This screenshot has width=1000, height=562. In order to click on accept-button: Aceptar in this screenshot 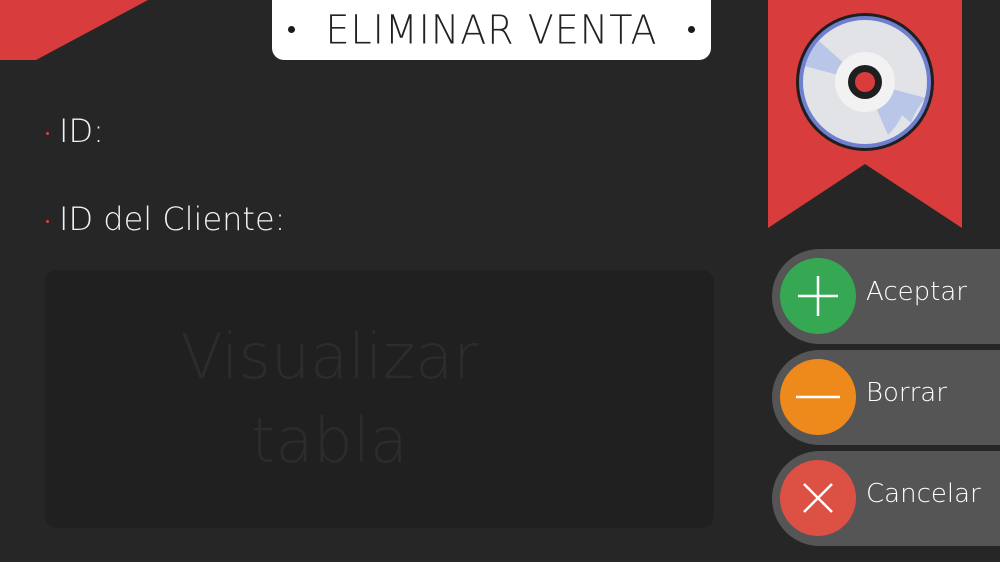, I will do `click(886, 296)`.